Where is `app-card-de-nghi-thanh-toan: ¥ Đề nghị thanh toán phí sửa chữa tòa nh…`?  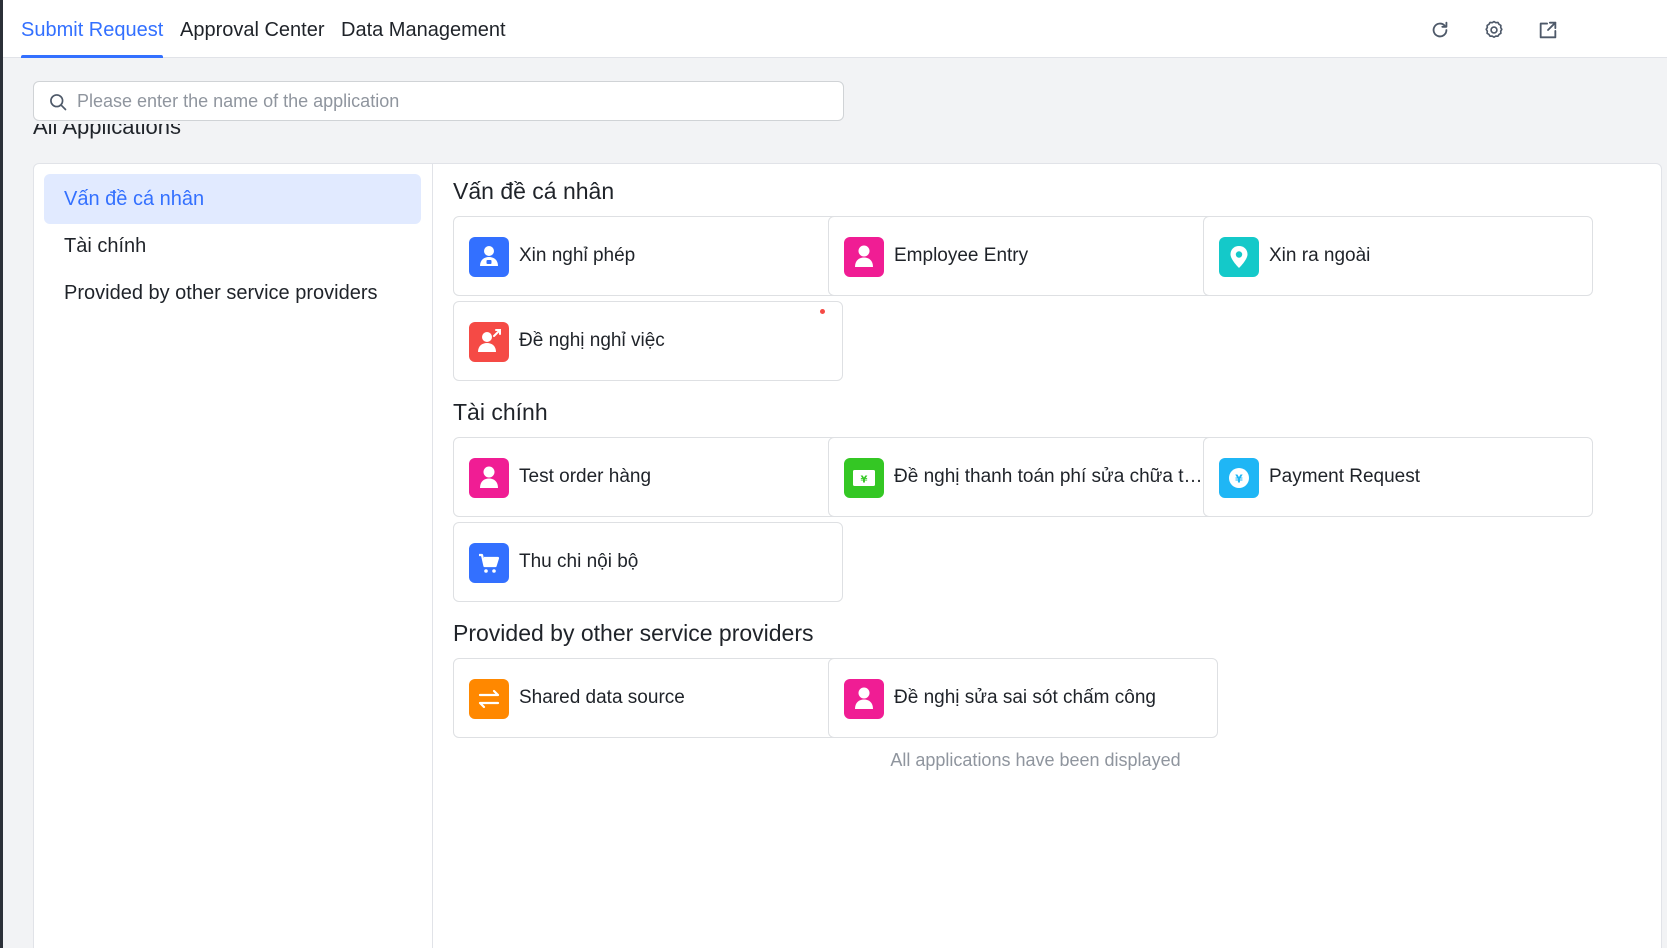 app-card-de-nghi-thanh-toan: ¥ Đề nghị thanh toán phí sửa chữa tòa nh… is located at coordinates (1023, 477).